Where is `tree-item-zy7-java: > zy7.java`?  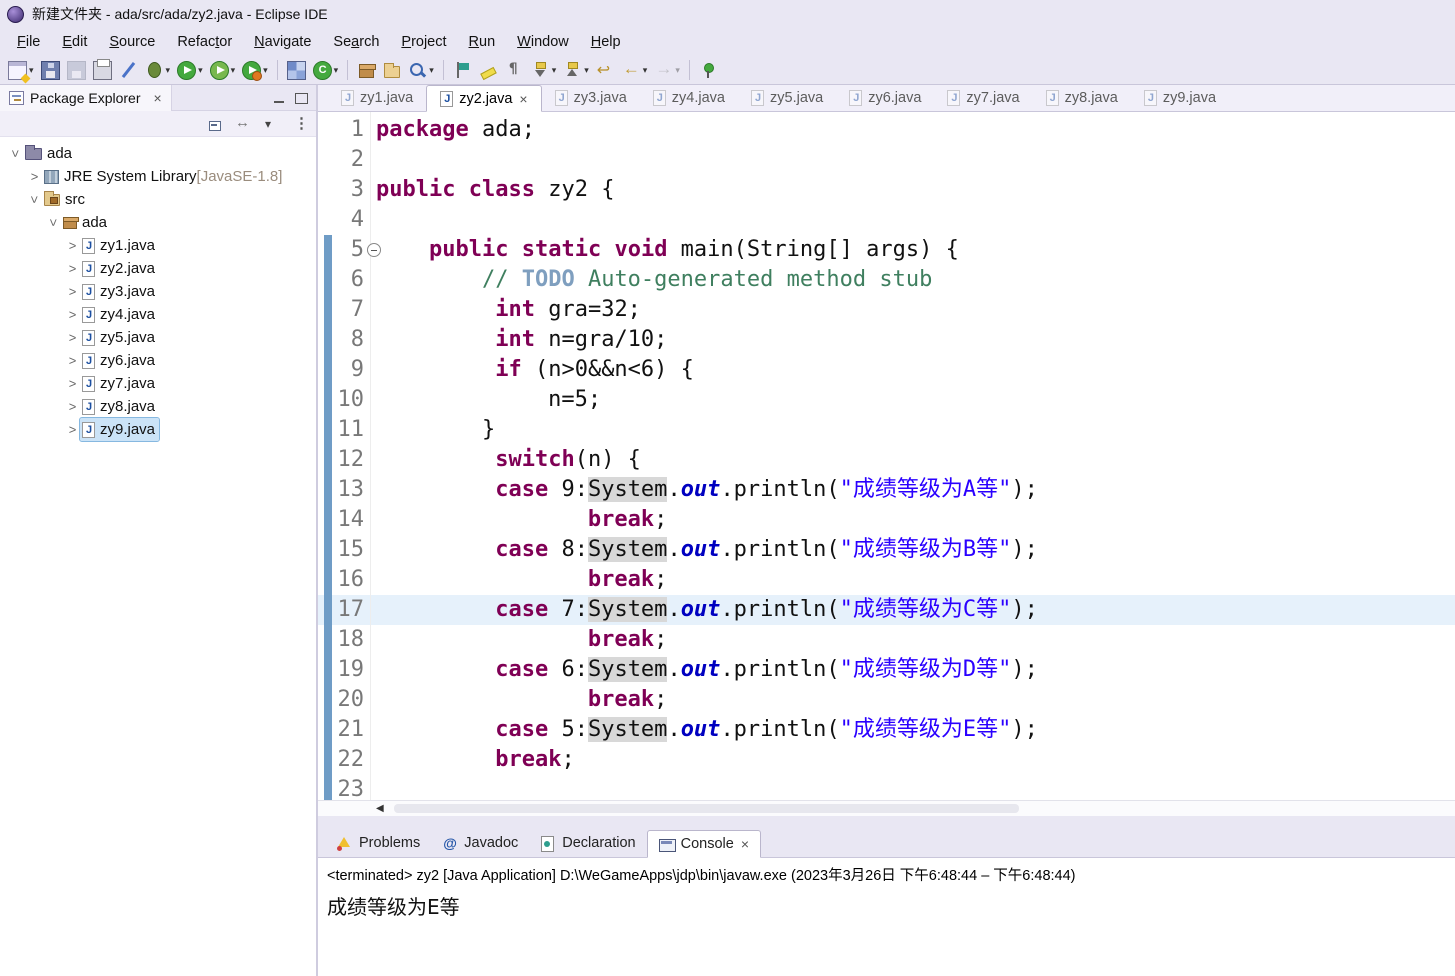 tree-item-zy7-java: > zy7.java is located at coordinates (158, 383).